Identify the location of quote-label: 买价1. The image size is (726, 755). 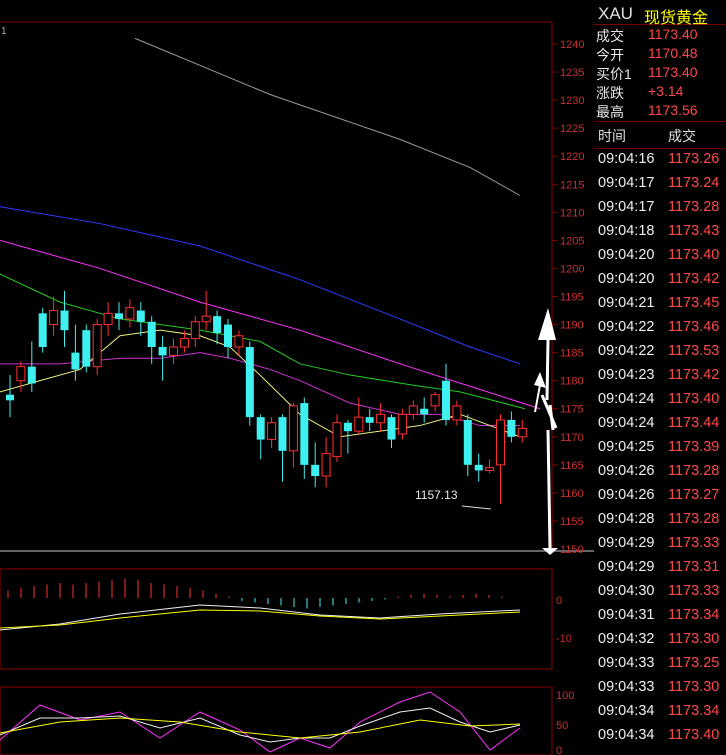
(614, 74).